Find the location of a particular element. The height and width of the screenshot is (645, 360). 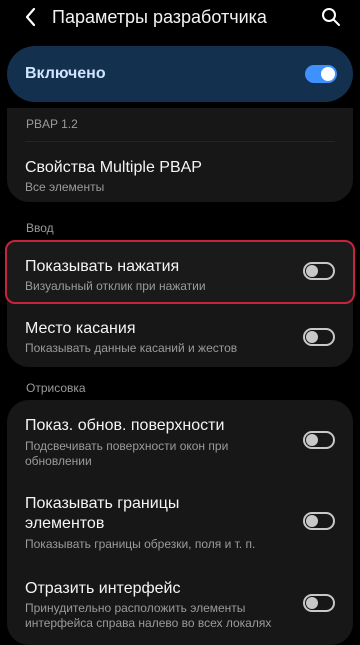

show-taps-toggle is located at coordinates (319, 271).